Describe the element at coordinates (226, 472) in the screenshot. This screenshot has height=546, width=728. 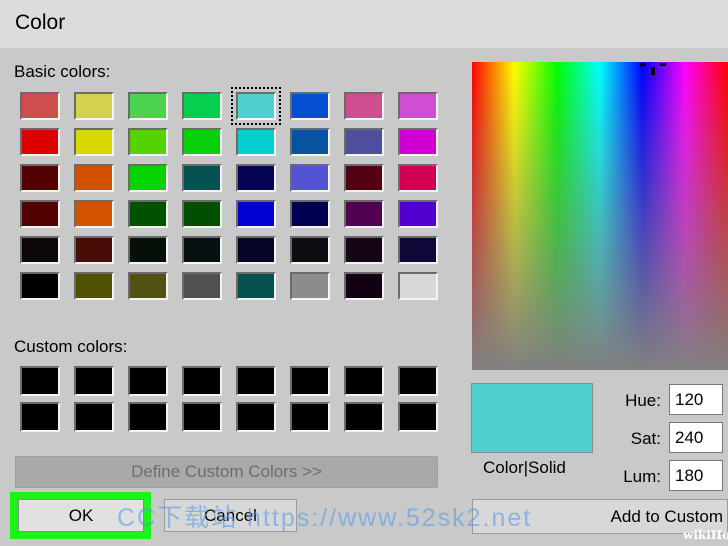
I see `define-custom-colors-button: Define Custom Colors >>` at that location.